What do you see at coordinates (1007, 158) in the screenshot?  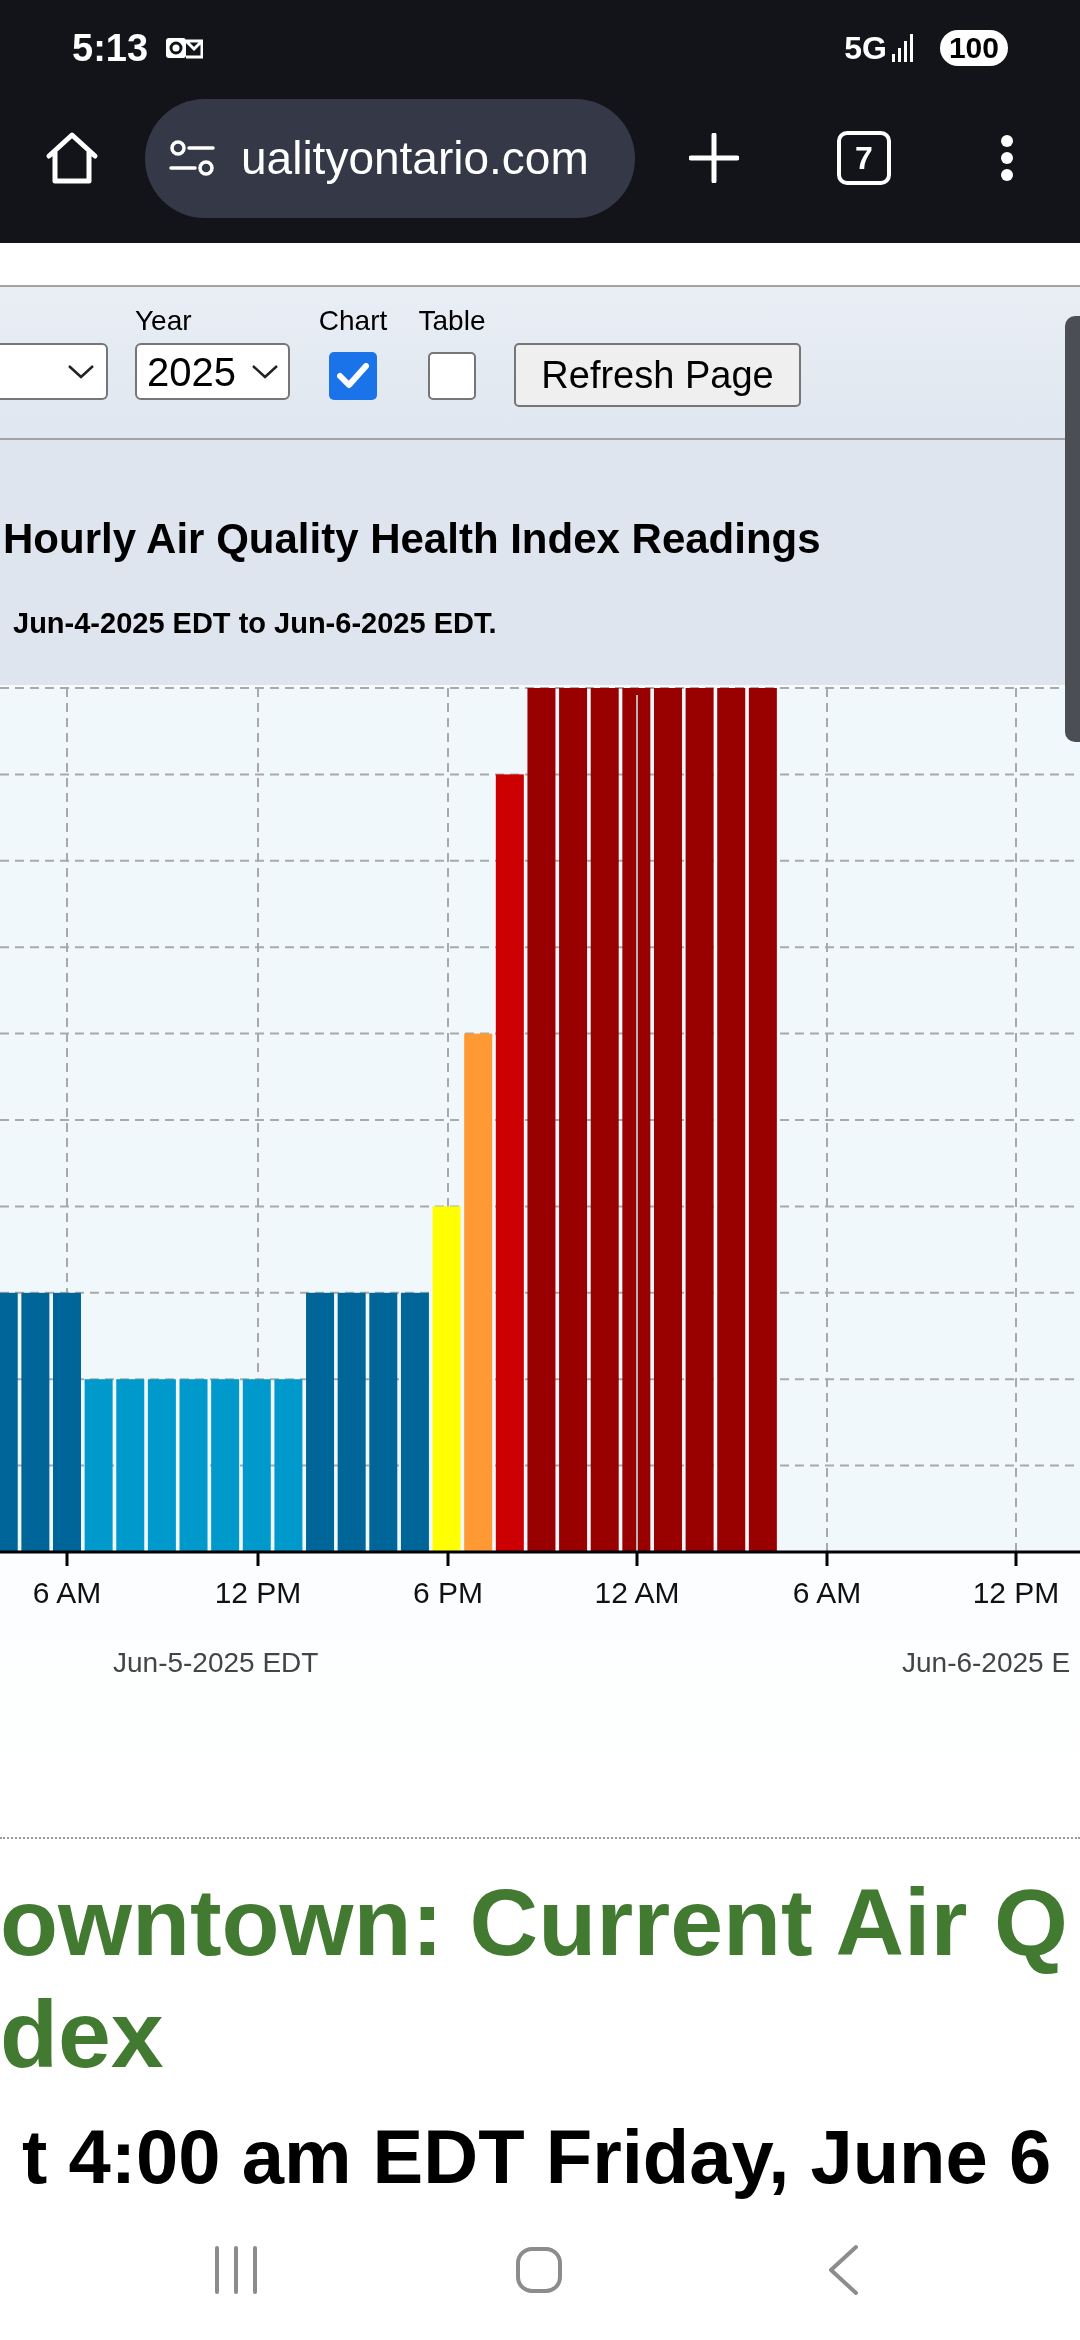 I see `more-options-icon` at bounding box center [1007, 158].